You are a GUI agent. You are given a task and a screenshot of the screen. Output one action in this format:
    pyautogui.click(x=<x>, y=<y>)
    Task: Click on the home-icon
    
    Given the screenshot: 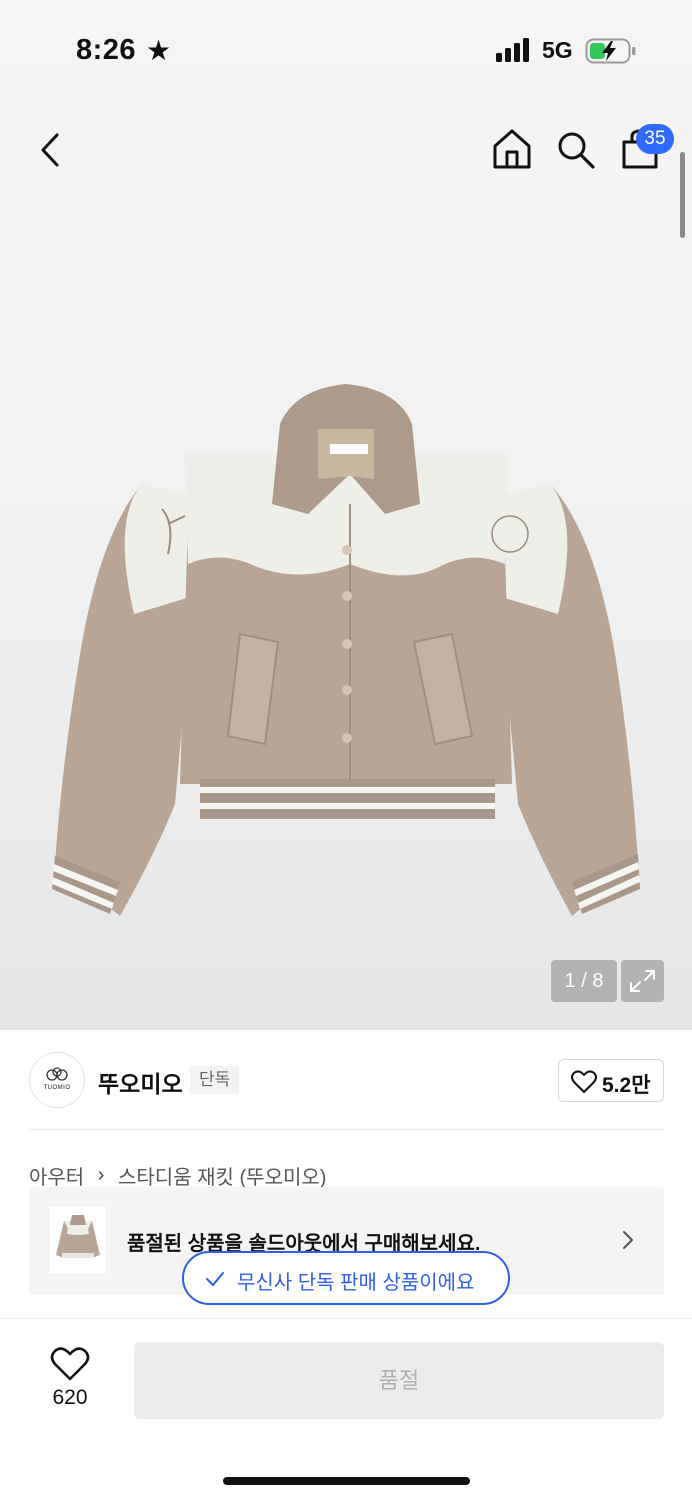 What is the action you would take?
    pyautogui.click(x=512, y=149)
    